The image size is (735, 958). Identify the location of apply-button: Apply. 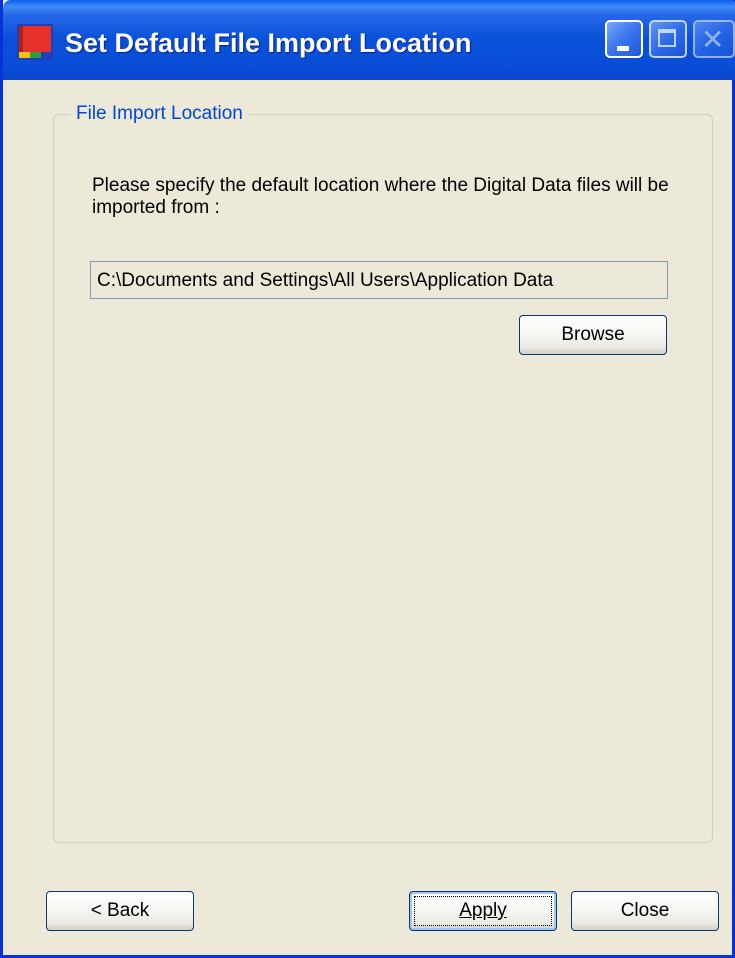
(483, 911).